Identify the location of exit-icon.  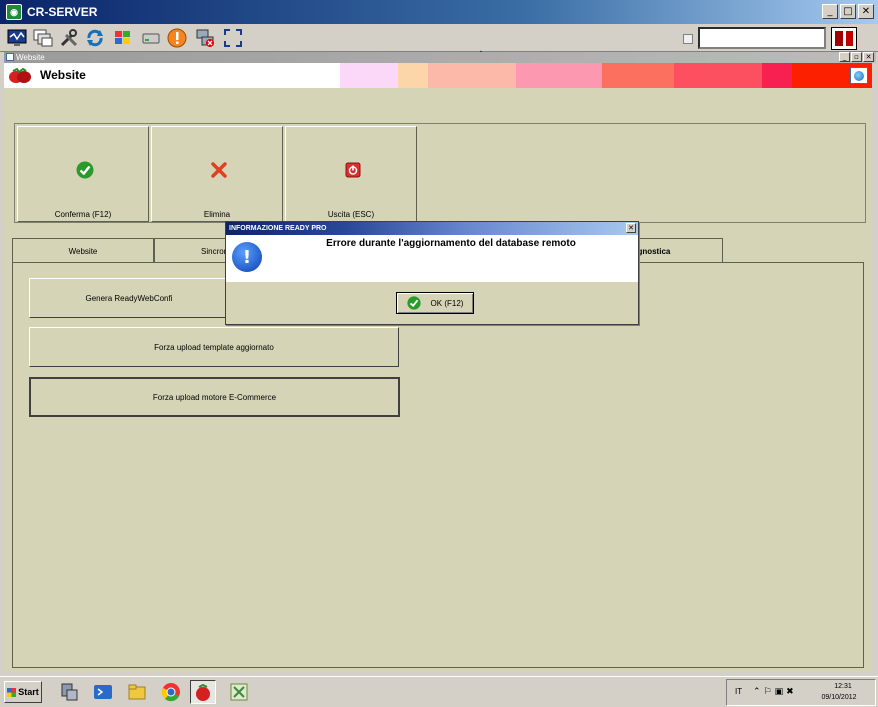
(353, 170).